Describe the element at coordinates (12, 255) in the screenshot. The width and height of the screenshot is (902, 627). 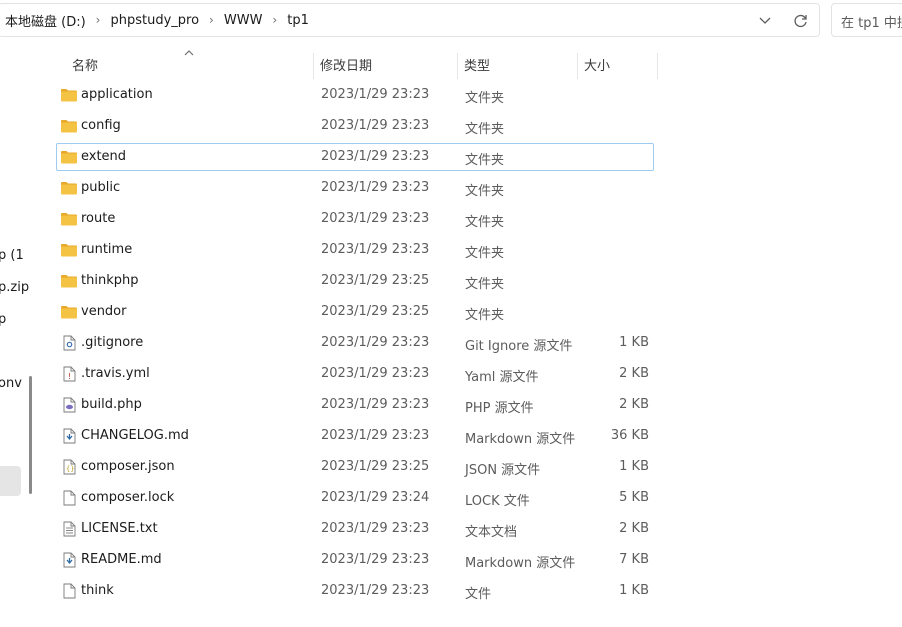
I see `nav-item-label: p (1` at that location.